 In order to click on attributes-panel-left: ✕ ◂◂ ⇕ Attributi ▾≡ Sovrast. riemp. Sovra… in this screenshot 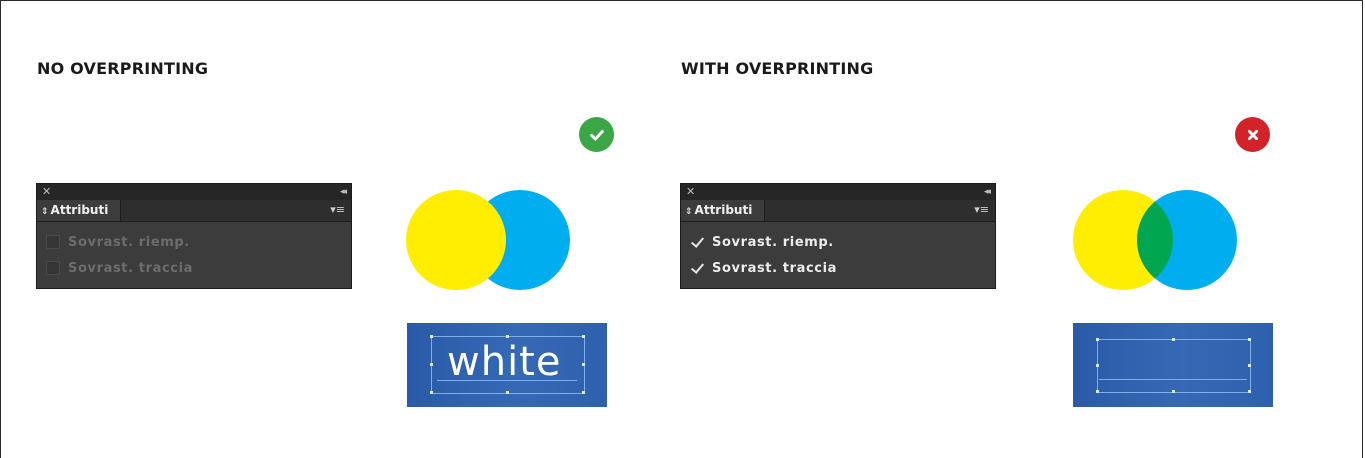, I will do `click(194, 236)`.